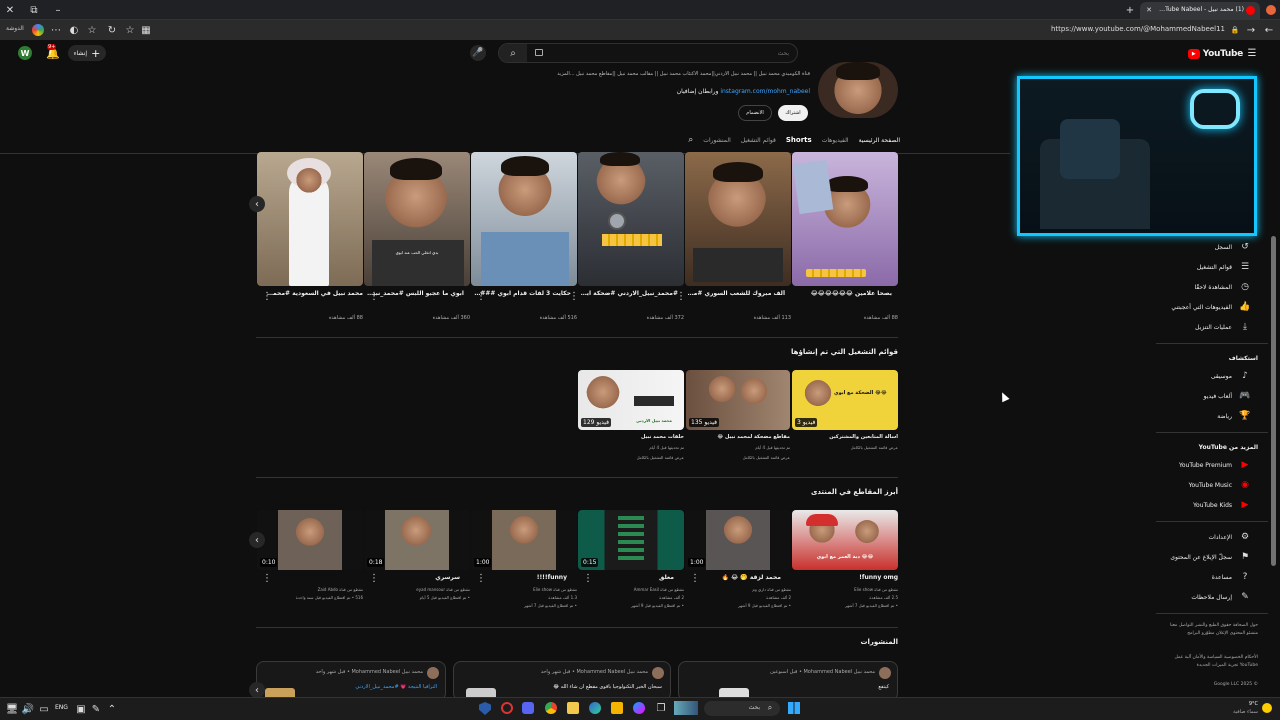 Image resolution: width=1280 pixels, height=720 pixels. What do you see at coordinates (617, 708) in the screenshot?
I see `file-explorer-icon` at bounding box center [617, 708].